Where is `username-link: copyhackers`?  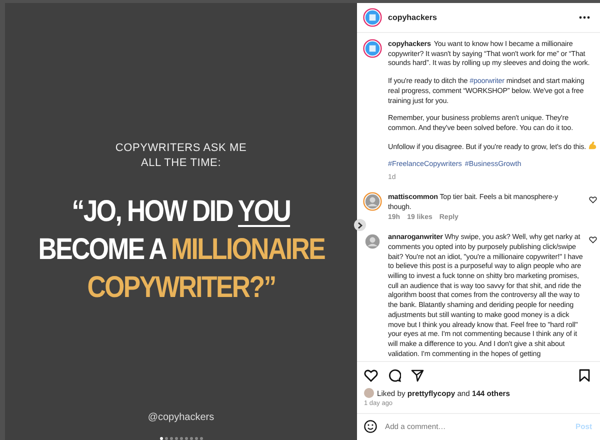 username-link: copyhackers is located at coordinates (480, 17).